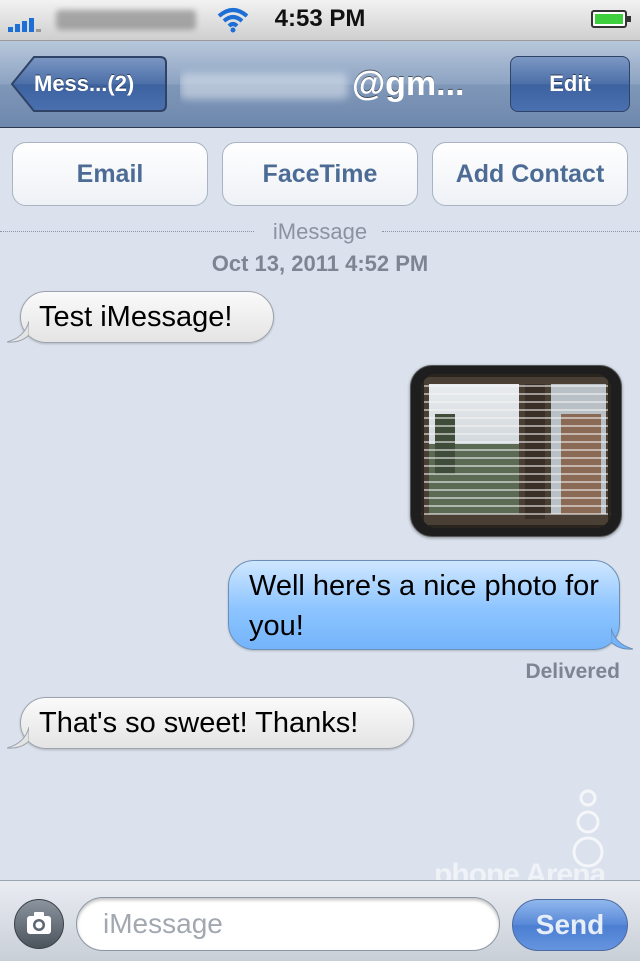 The image size is (640, 961). I want to click on navigation-bar: Mess...(2) @gm... Edit, so click(320, 84).